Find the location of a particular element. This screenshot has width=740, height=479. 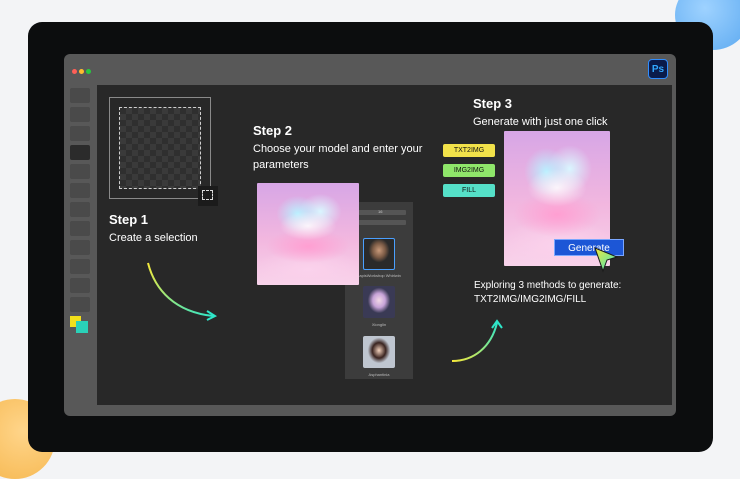

parameter-field: 16 is located at coordinates (382, 212).